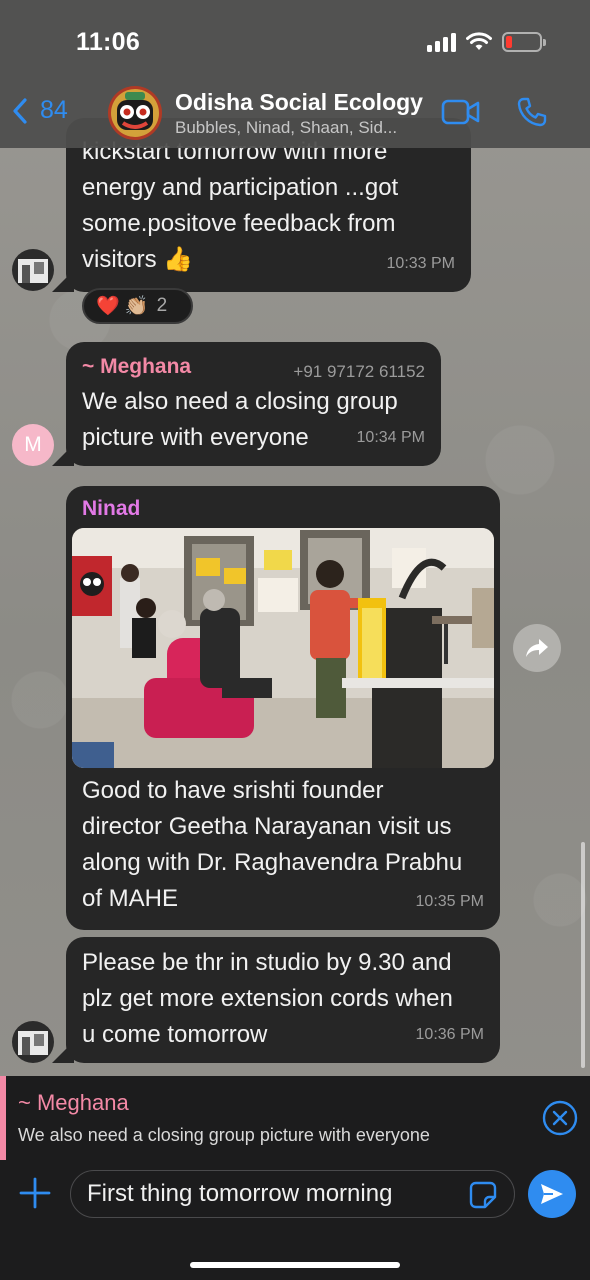 The height and width of the screenshot is (1280, 590). What do you see at coordinates (295, 1265) in the screenshot?
I see `home-indicator` at bounding box center [295, 1265].